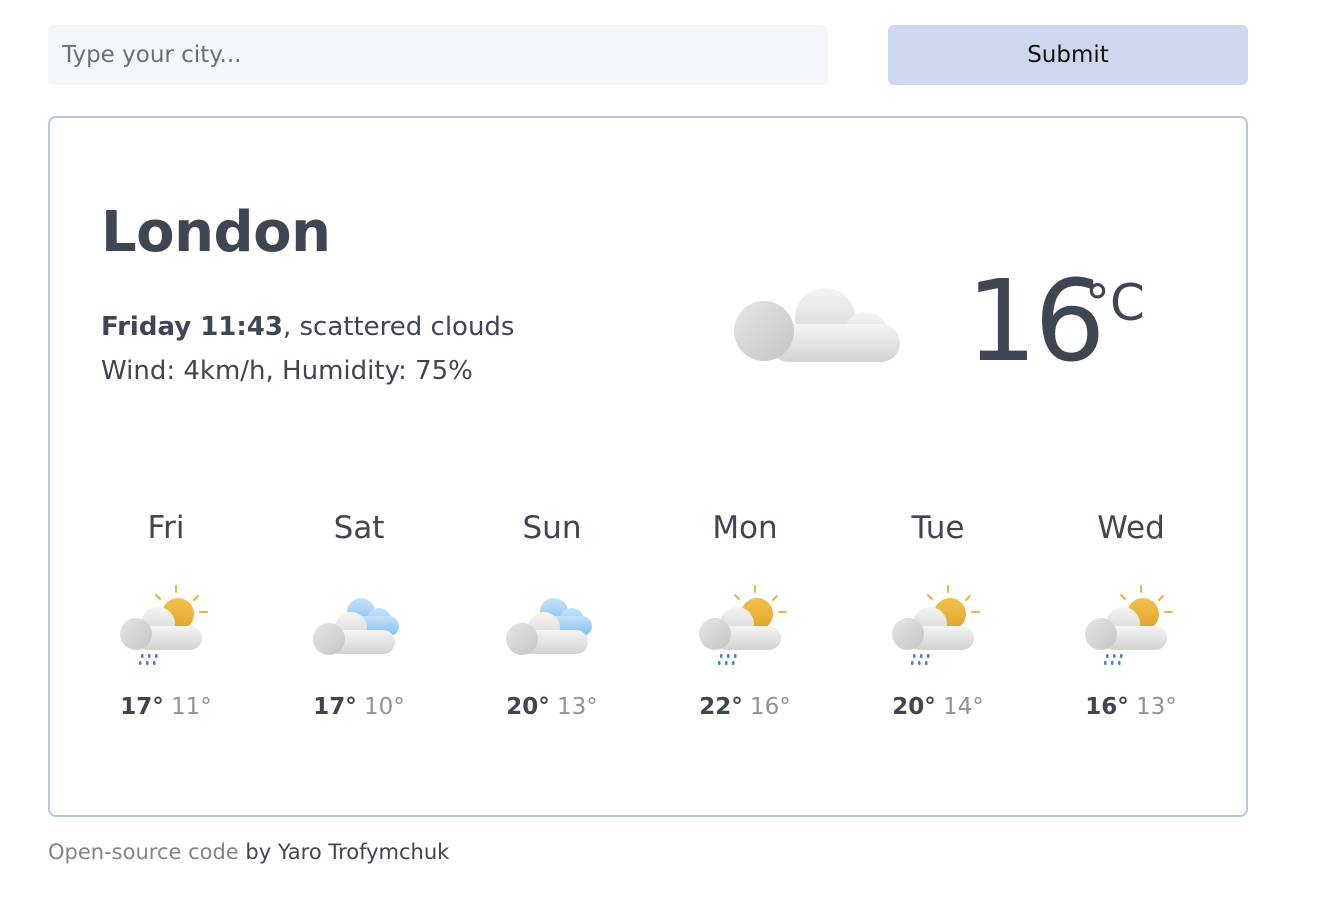 The width and height of the screenshot is (1326, 898). Describe the element at coordinates (1131, 528) in the screenshot. I see `forecast-day-name: Wed` at that location.